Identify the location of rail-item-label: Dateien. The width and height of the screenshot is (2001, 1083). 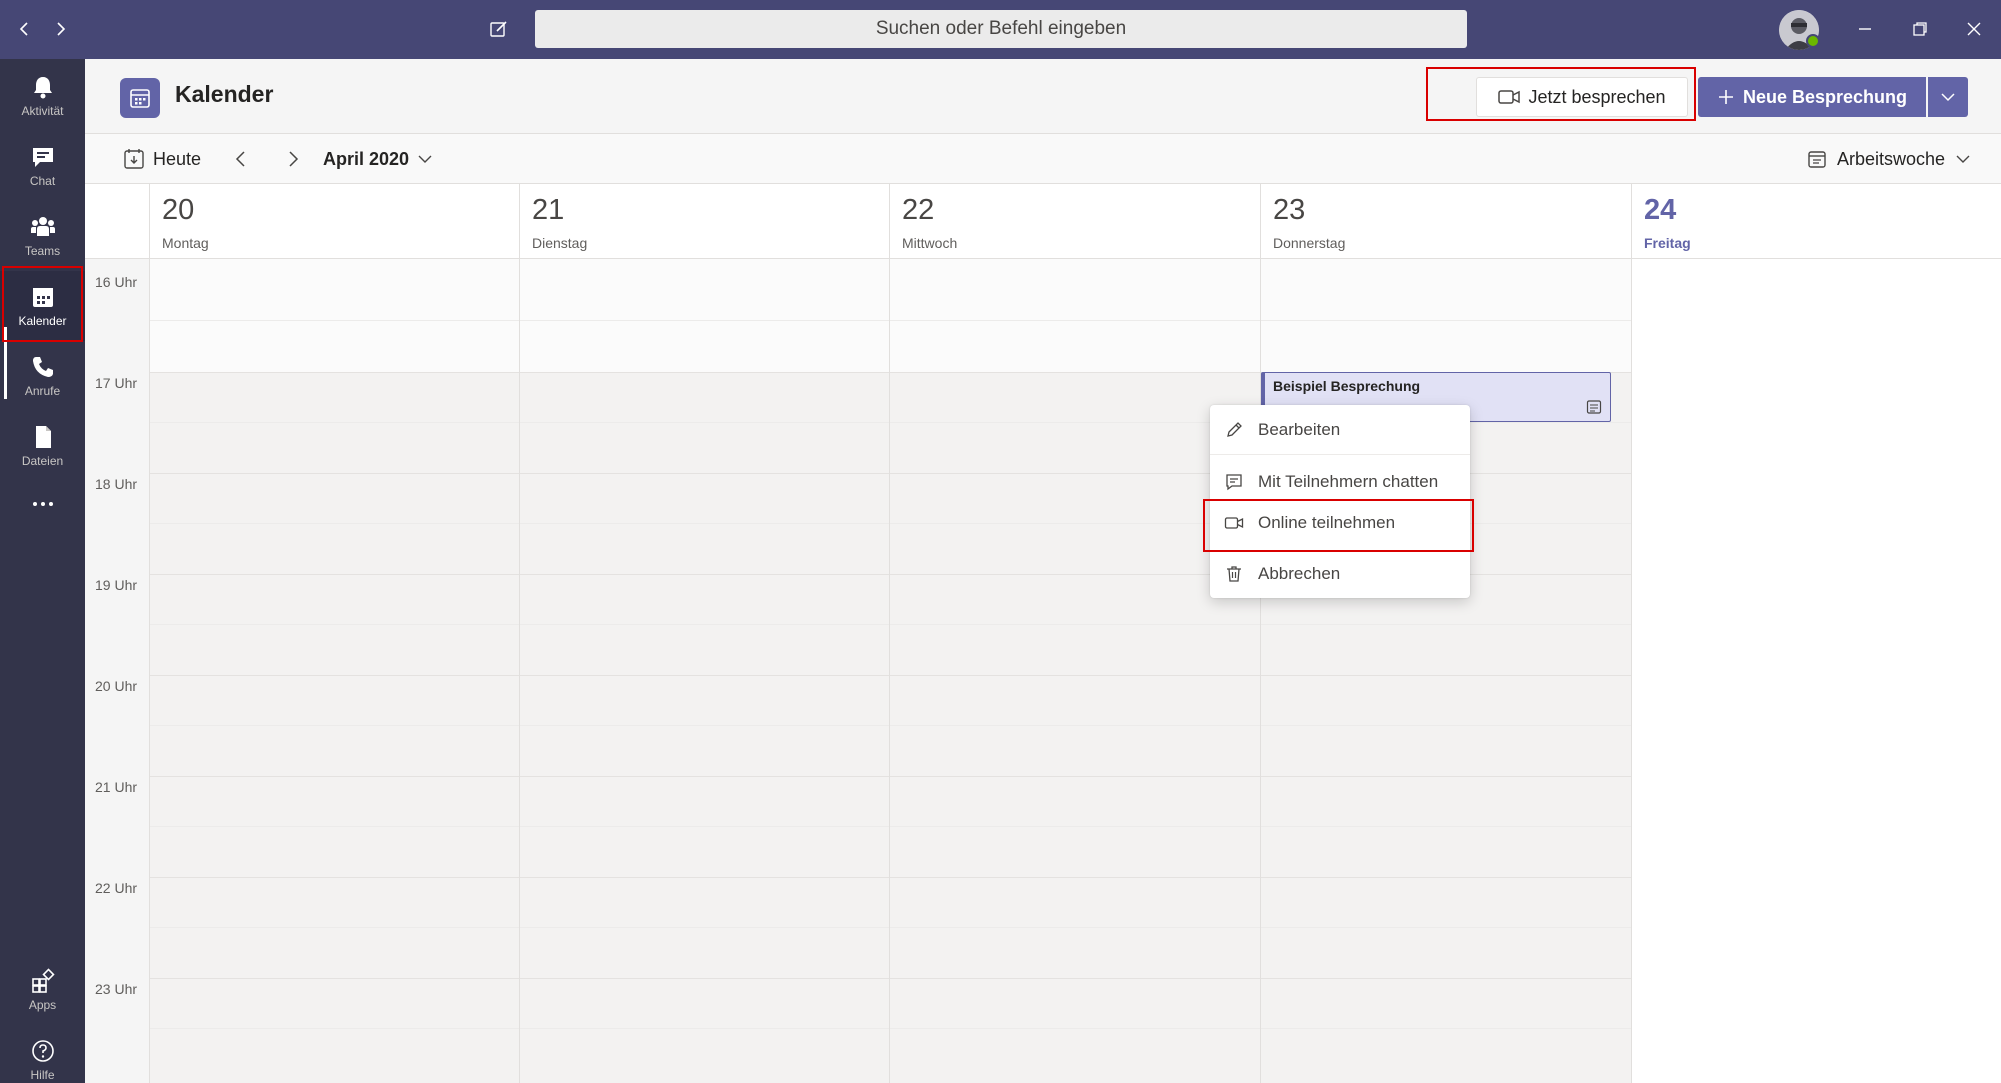
(42, 461).